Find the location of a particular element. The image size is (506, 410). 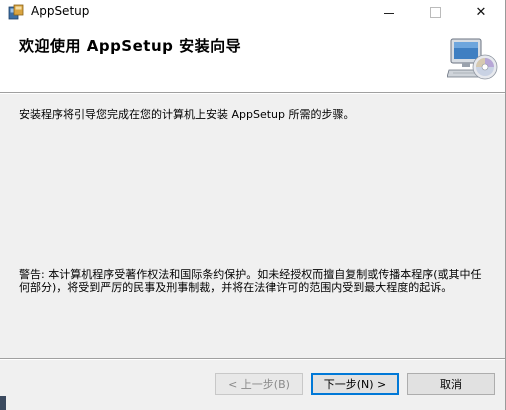

minimize-icon is located at coordinates (389, 13).